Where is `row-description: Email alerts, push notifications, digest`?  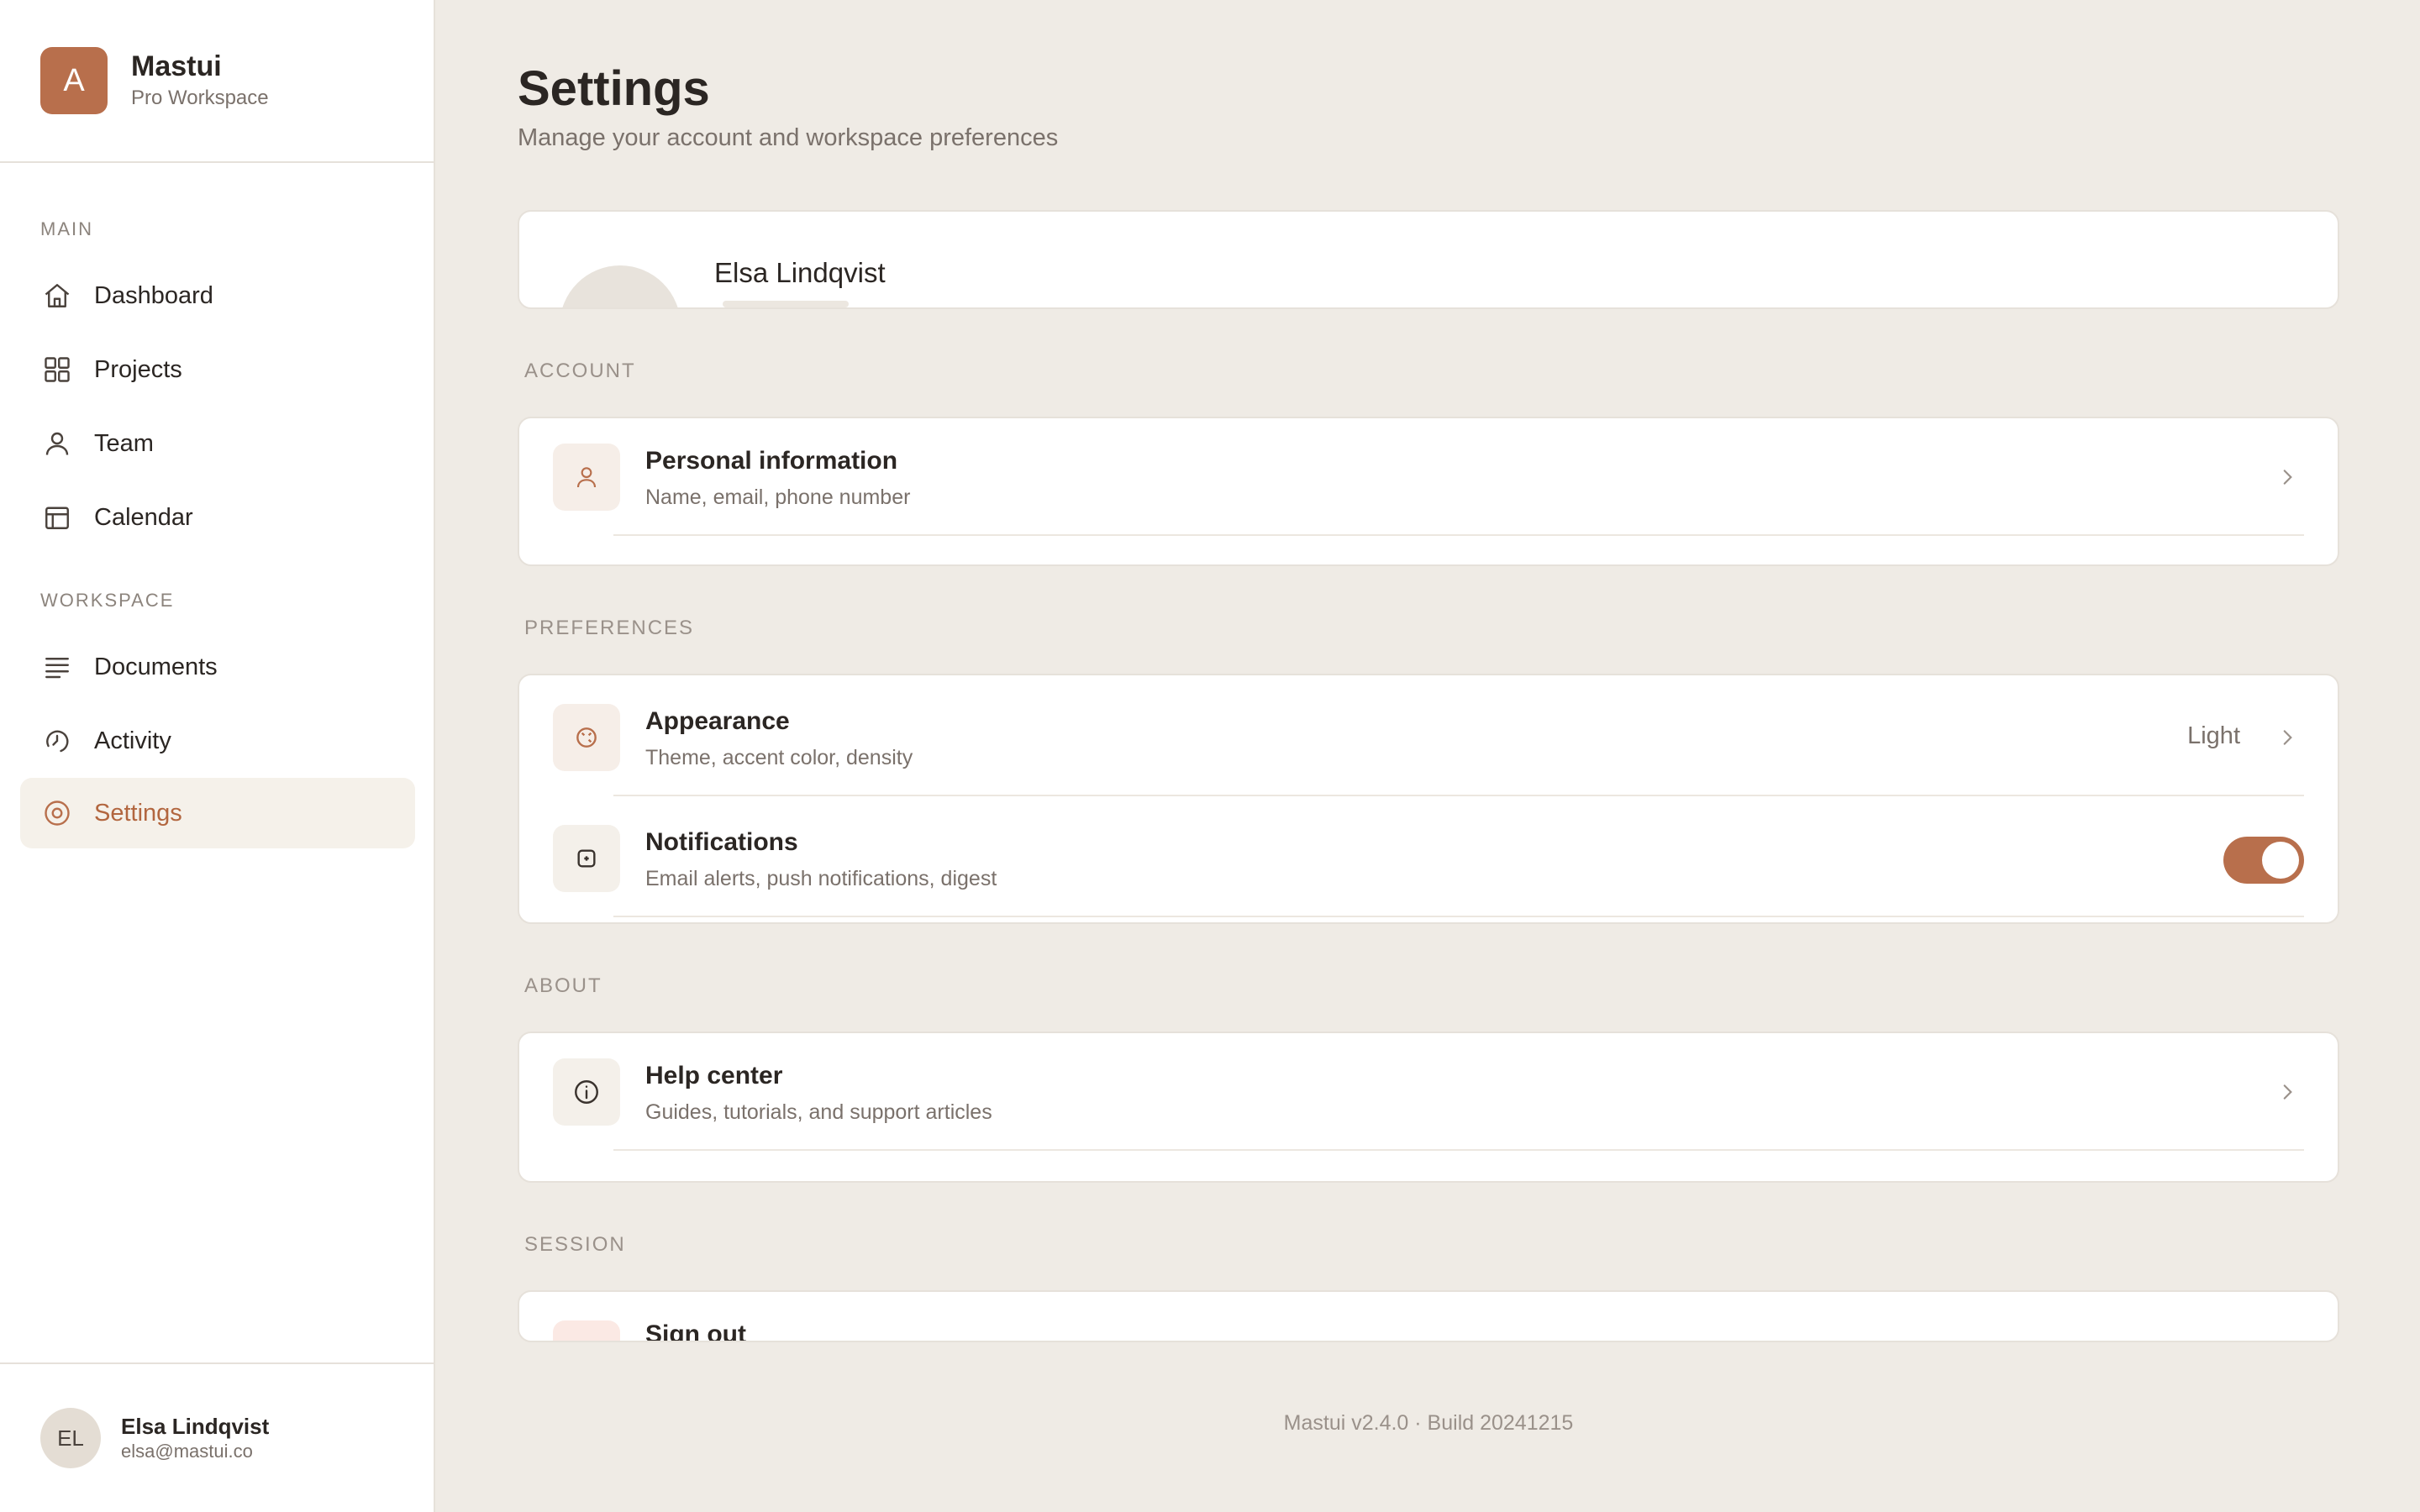 row-description: Email alerts, push notifications, digest is located at coordinates (821, 878).